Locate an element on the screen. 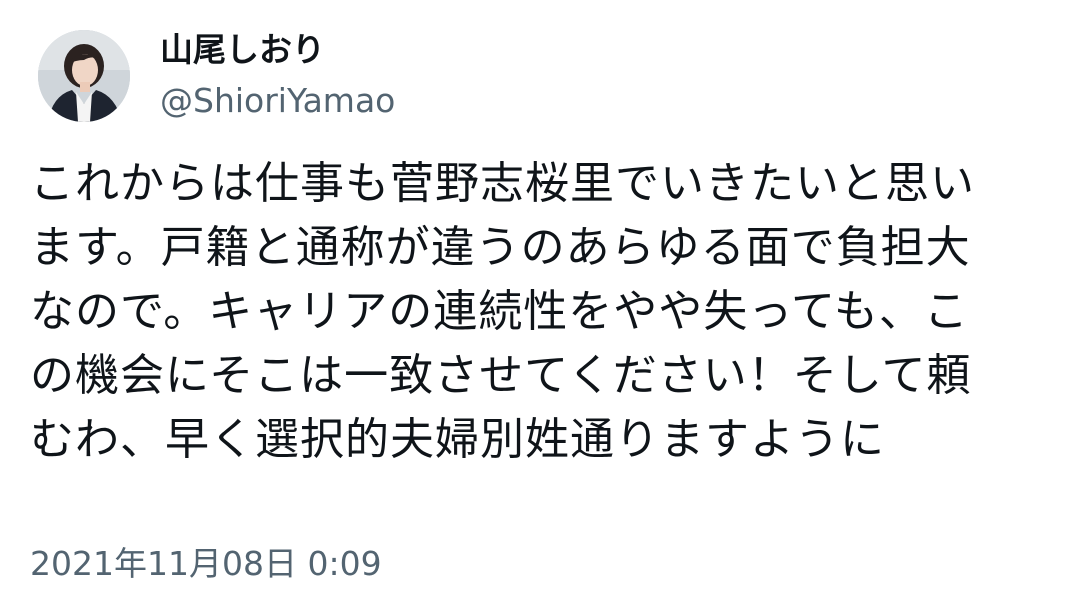 The image size is (1080, 606). author-names: 山尾しおり @ShioriYamao is located at coordinates (277, 76).